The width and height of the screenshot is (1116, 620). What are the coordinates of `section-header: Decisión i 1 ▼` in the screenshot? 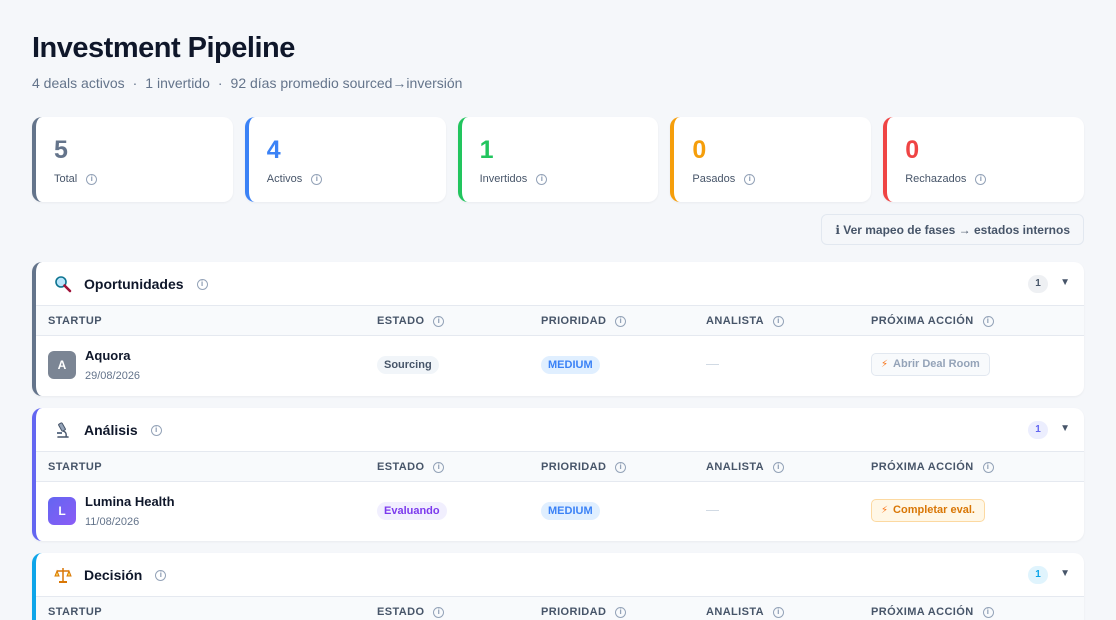 It's located at (560, 575).